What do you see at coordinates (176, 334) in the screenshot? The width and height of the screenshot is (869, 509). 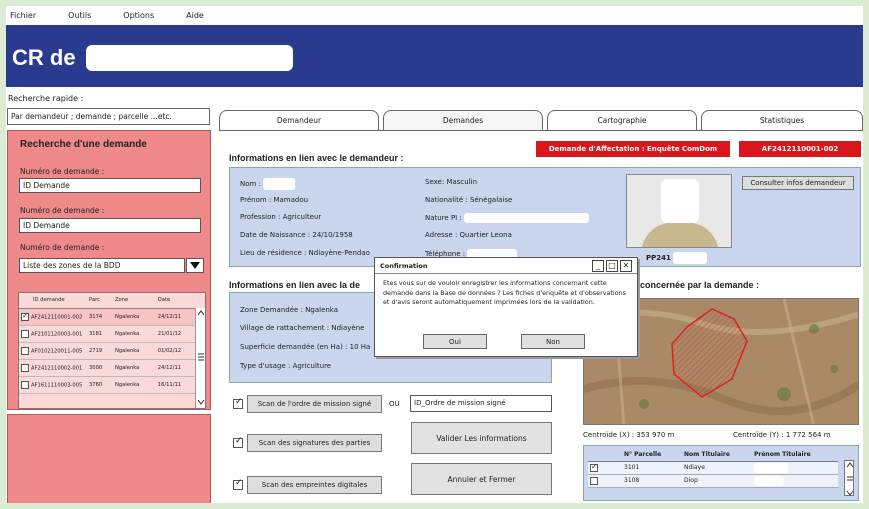 I see `row-date: 21/01/12` at bounding box center [176, 334].